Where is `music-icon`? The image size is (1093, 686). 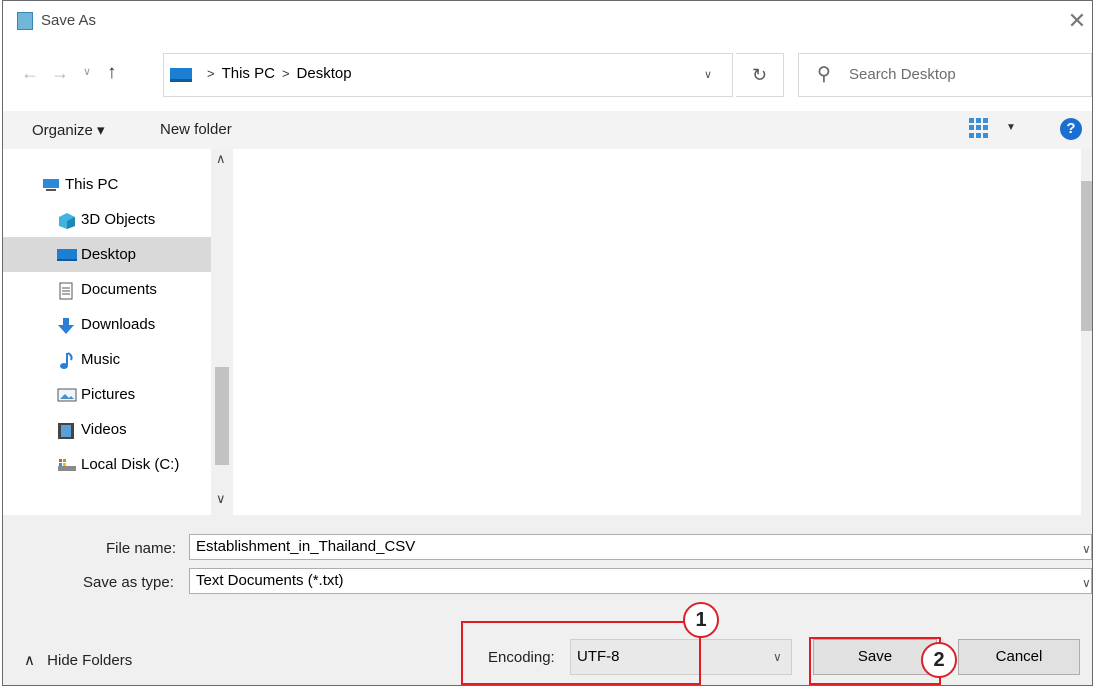
music-icon is located at coordinates (66, 360).